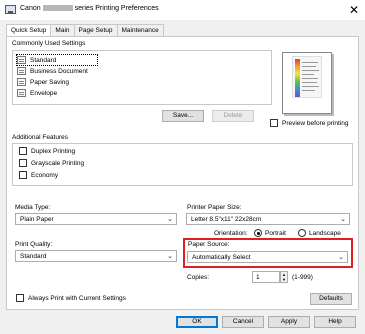  I want to click on grayscale-printing-option: Grayscale Printing, so click(51, 163).